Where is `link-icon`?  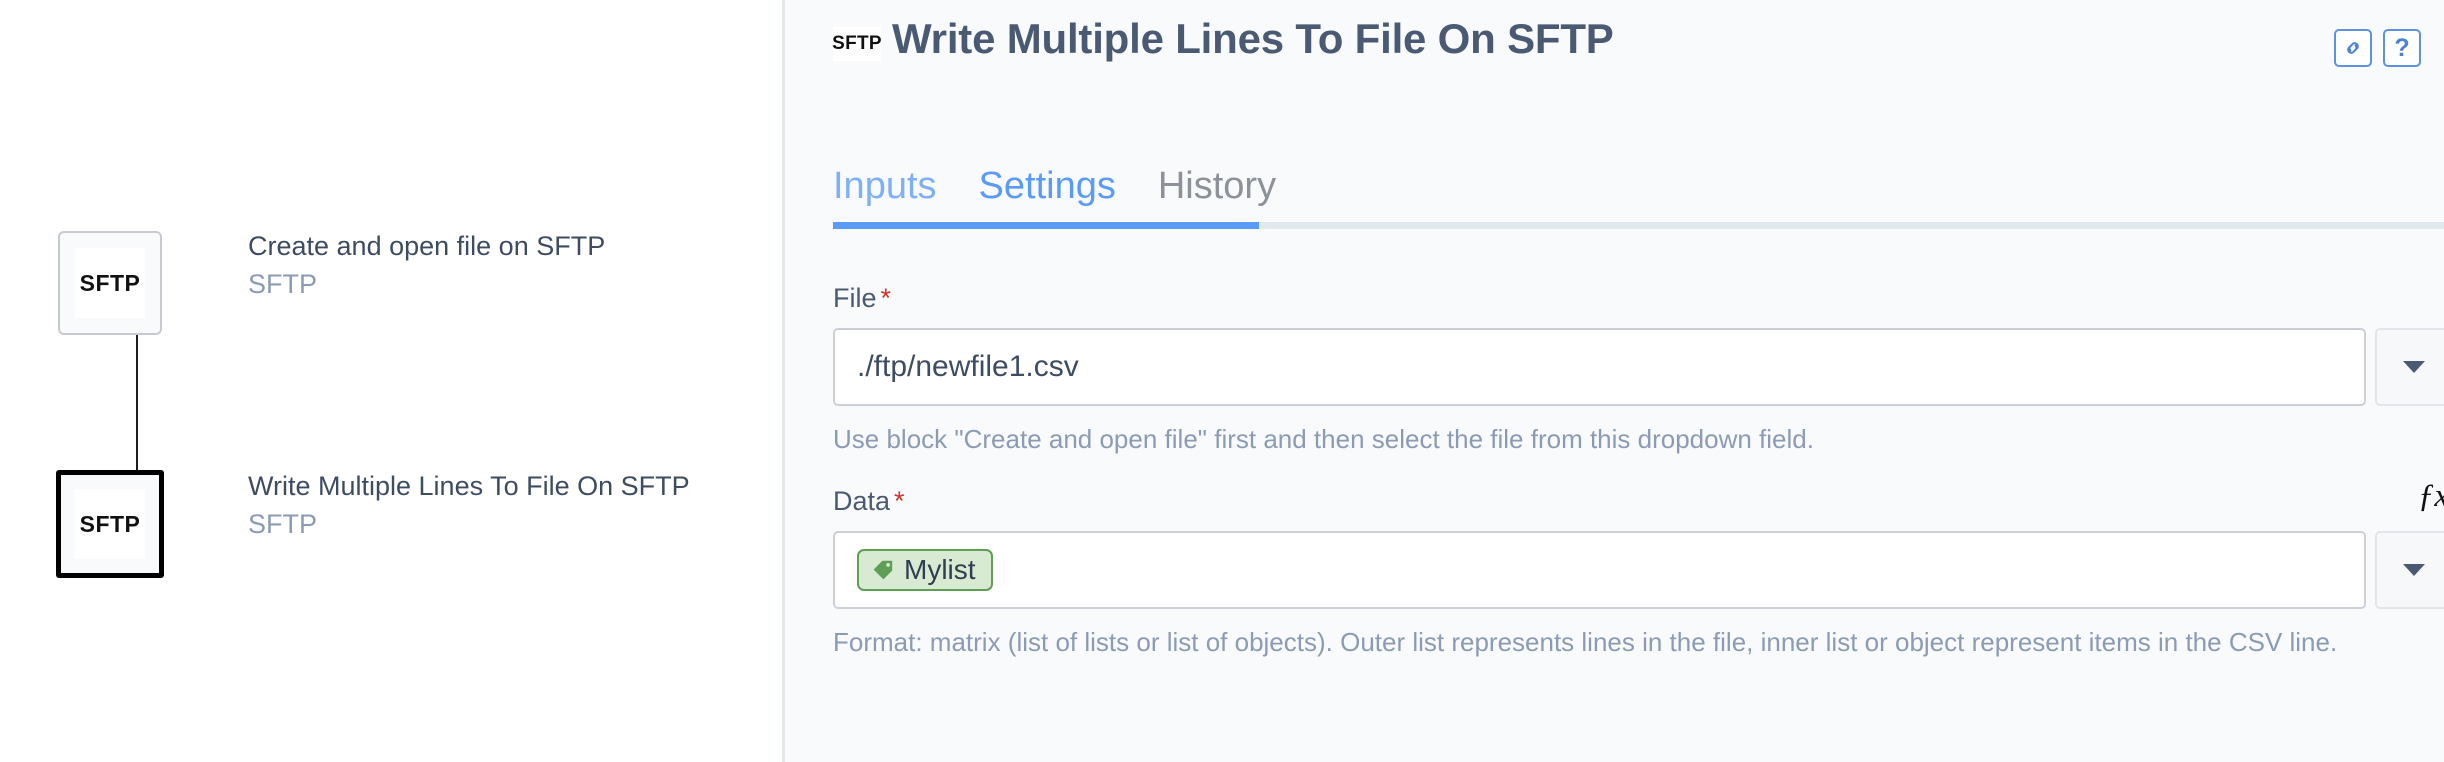 link-icon is located at coordinates (2353, 48).